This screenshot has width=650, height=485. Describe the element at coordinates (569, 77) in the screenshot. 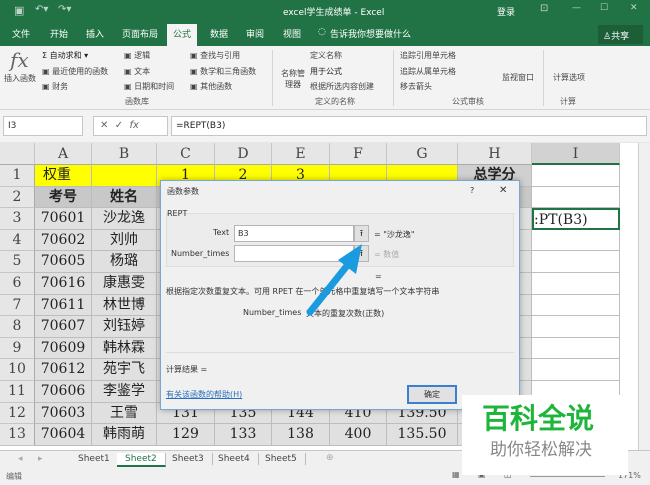

I see `calculation-options-button: 计算选项` at that location.